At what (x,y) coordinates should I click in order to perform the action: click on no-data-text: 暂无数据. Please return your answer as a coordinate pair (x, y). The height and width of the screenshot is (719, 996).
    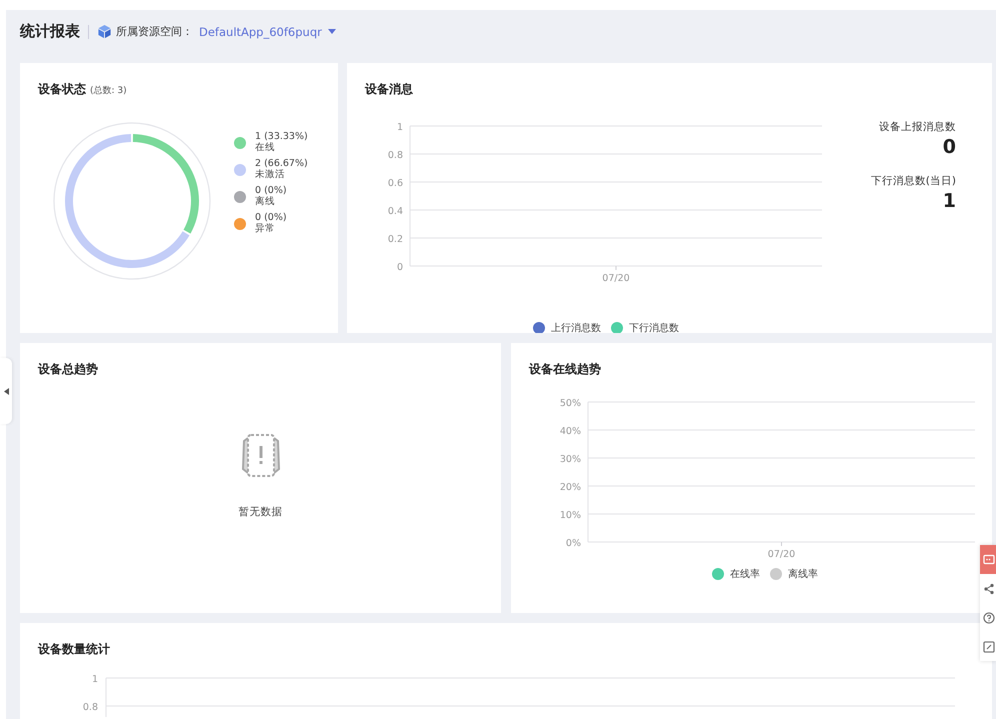
    Looking at the image, I should click on (260, 512).